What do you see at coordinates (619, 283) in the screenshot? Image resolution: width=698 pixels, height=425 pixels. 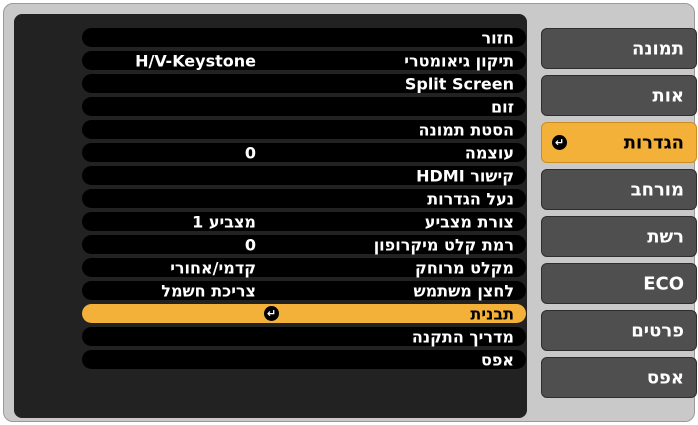 I see `tab-eco: ECO` at bounding box center [619, 283].